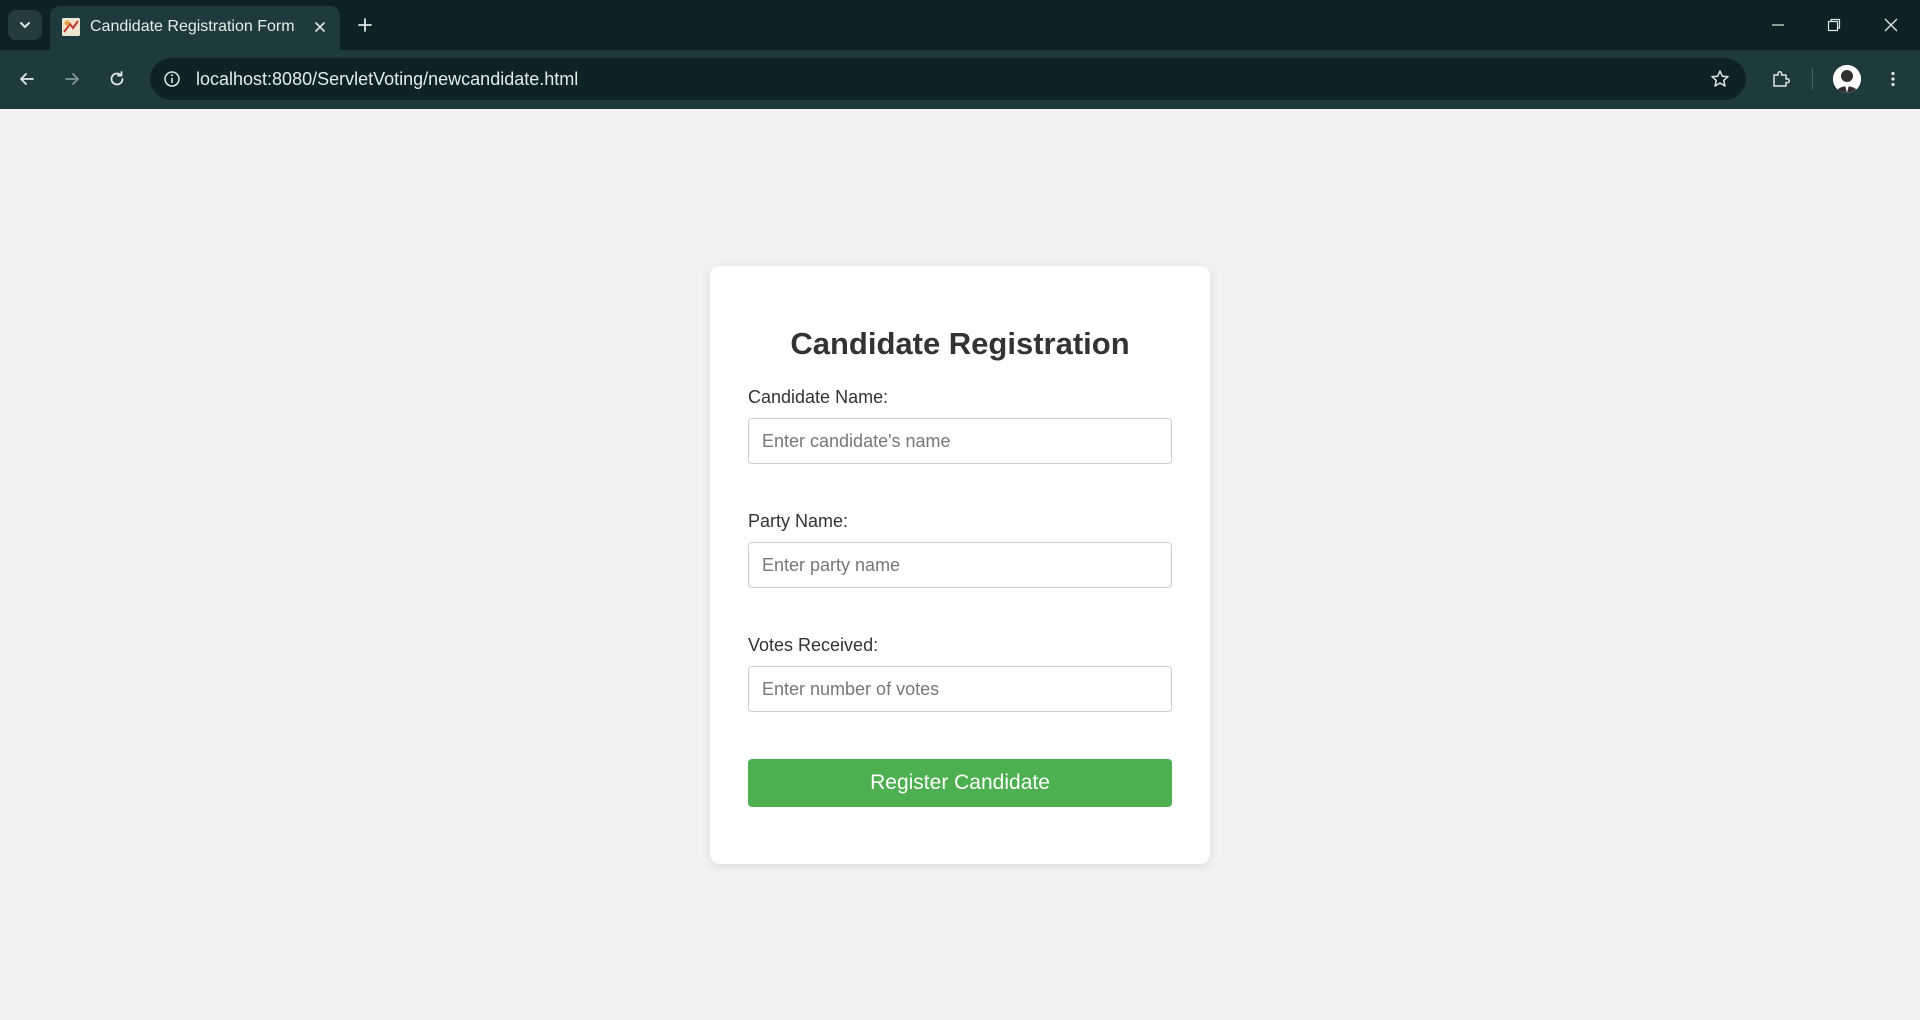 The image size is (1920, 1020). I want to click on reload-button, so click(117, 79).